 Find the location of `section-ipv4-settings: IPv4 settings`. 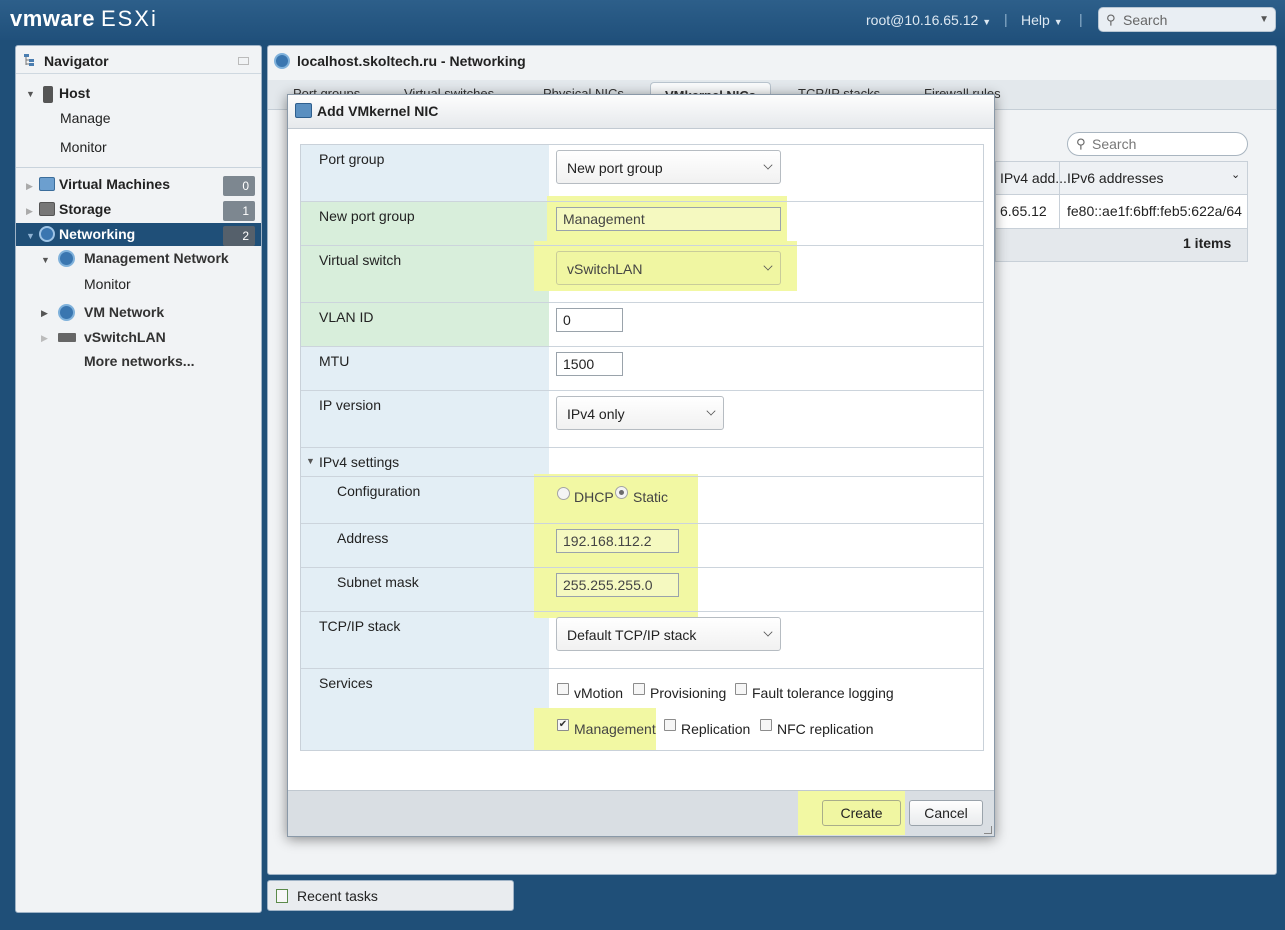

section-ipv4-settings: IPv4 settings is located at coordinates (359, 462).